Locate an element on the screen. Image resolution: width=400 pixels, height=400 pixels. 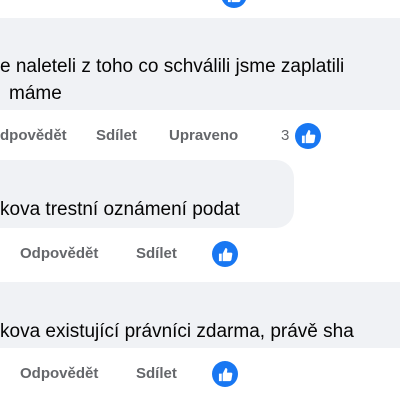
reply-button: dpovědět is located at coordinates (33, 136).